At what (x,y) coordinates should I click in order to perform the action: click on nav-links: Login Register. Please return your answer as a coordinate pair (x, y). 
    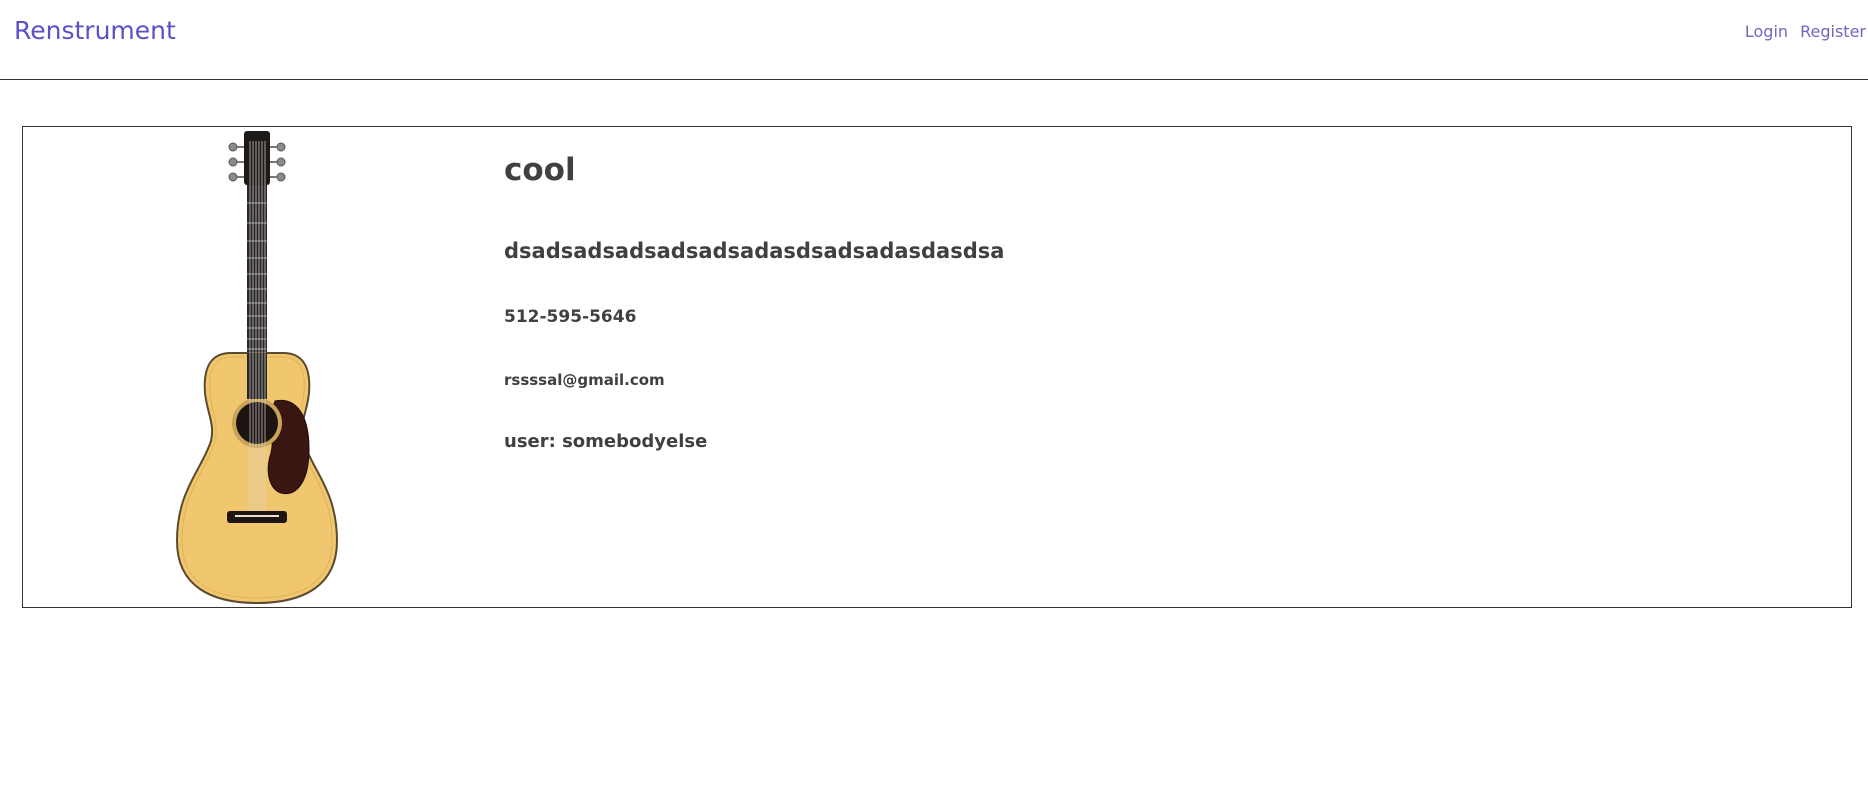
    Looking at the image, I should click on (1802, 31).